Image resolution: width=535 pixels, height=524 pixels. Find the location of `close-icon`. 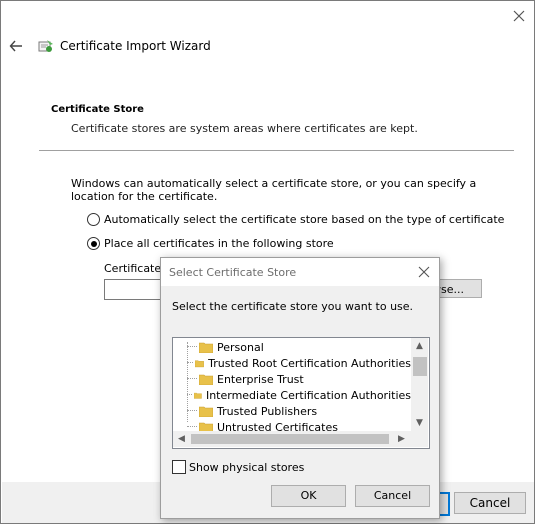

close-icon is located at coordinates (519, 16).